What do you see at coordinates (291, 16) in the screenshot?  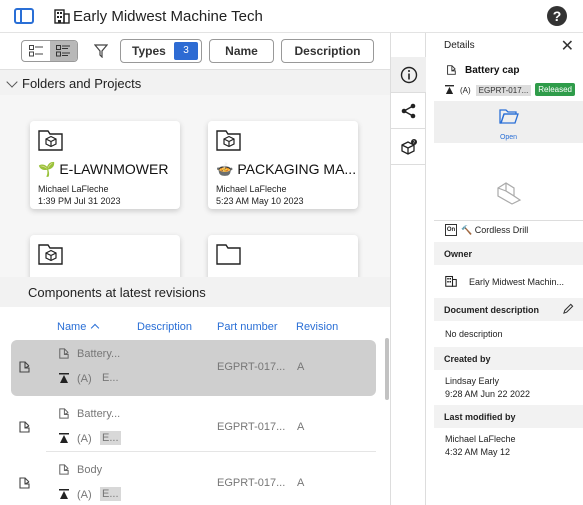 I see `top-bar: Early Midwest Machine Tech ?` at bounding box center [291, 16].